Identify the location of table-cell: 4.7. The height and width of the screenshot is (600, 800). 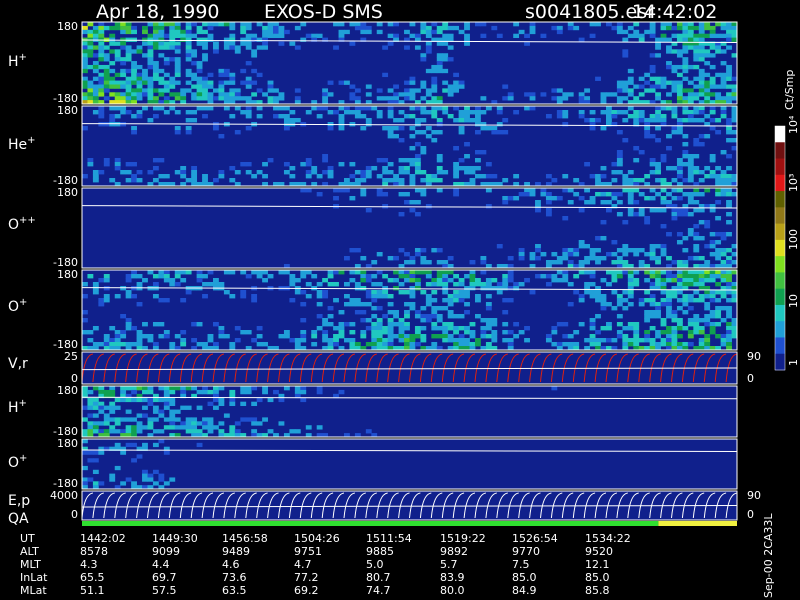
(303, 564).